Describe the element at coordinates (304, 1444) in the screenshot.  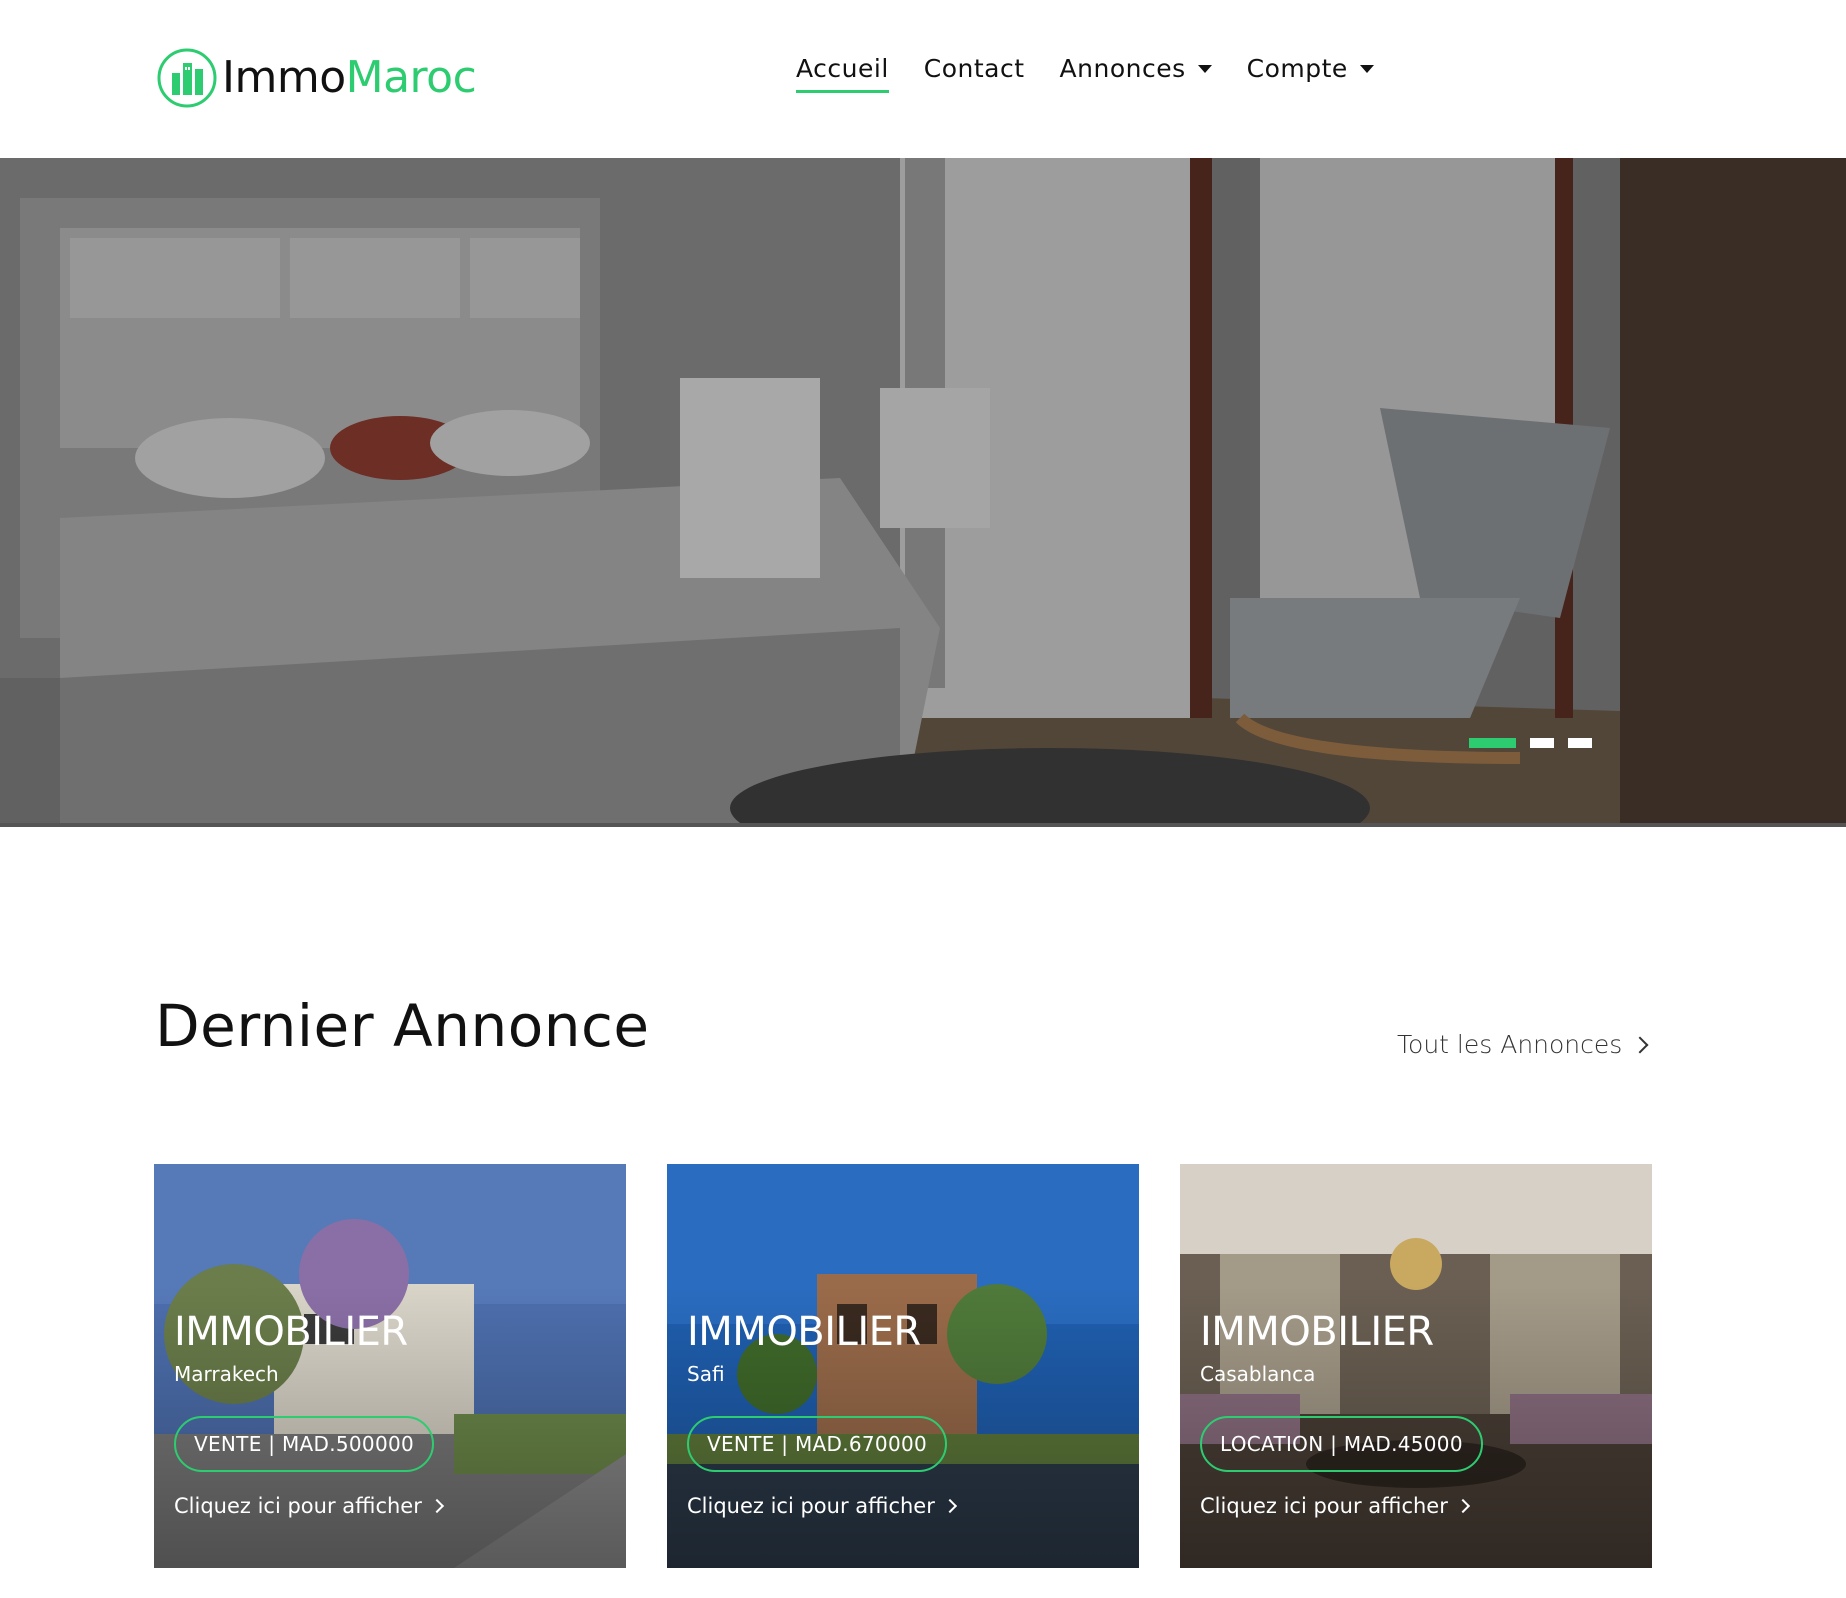
I see `card-price-badge: VENTE | MAD.500000` at that location.